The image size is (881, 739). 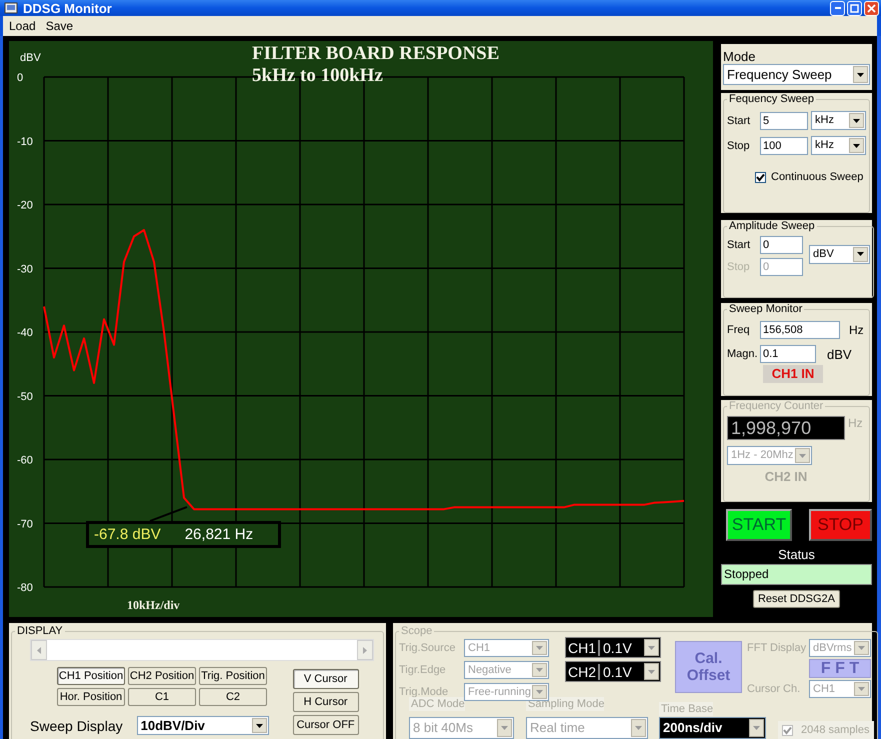 What do you see at coordinates (759, 525) in the screenshot?
I see `start-button: START` at bounding box center [759, 525].